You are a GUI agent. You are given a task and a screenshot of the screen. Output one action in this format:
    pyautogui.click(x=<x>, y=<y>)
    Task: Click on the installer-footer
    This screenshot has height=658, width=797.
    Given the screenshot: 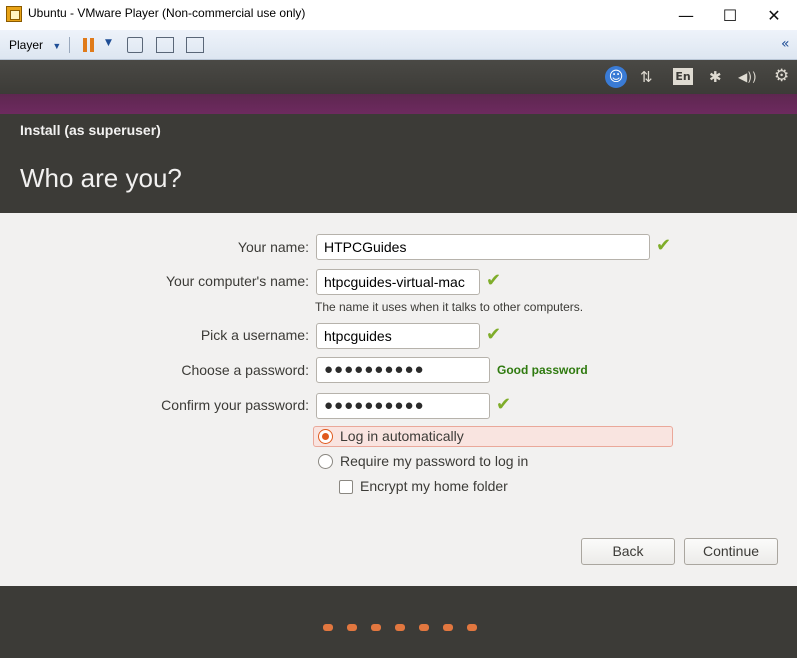 What is the action you would take?
    pyautogui.click(x=398, y=622)
    